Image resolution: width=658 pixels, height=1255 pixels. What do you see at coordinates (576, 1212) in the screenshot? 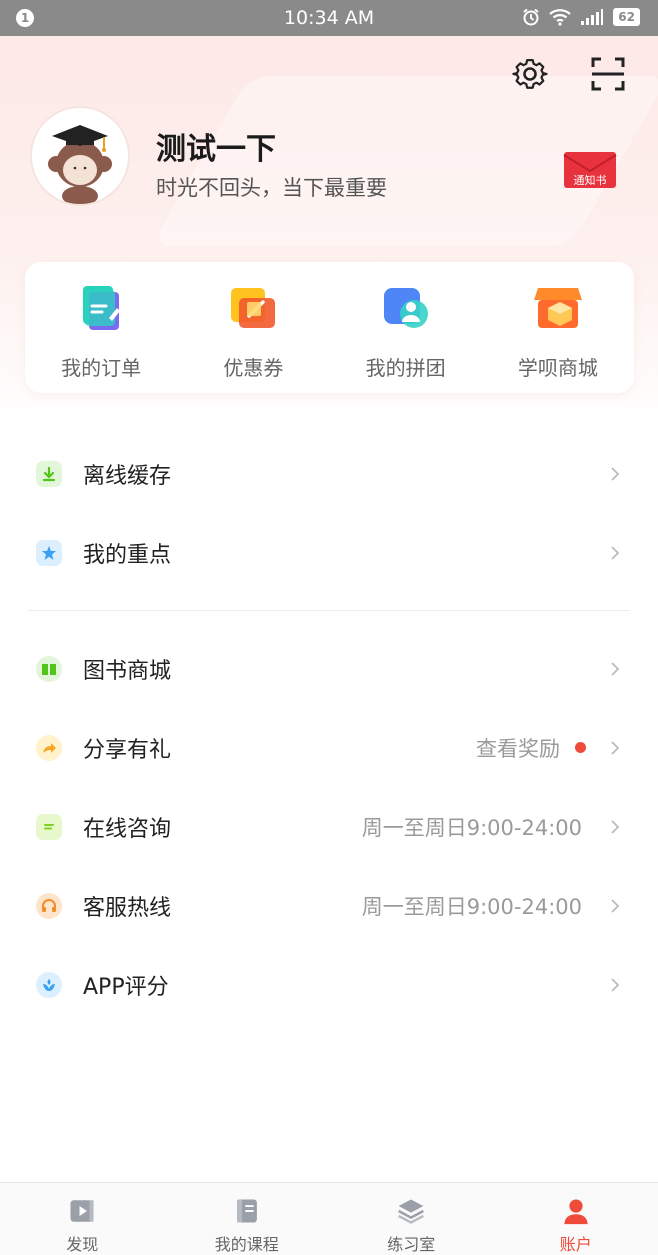
I see `account-icon` at bounding box center [576, 1212].